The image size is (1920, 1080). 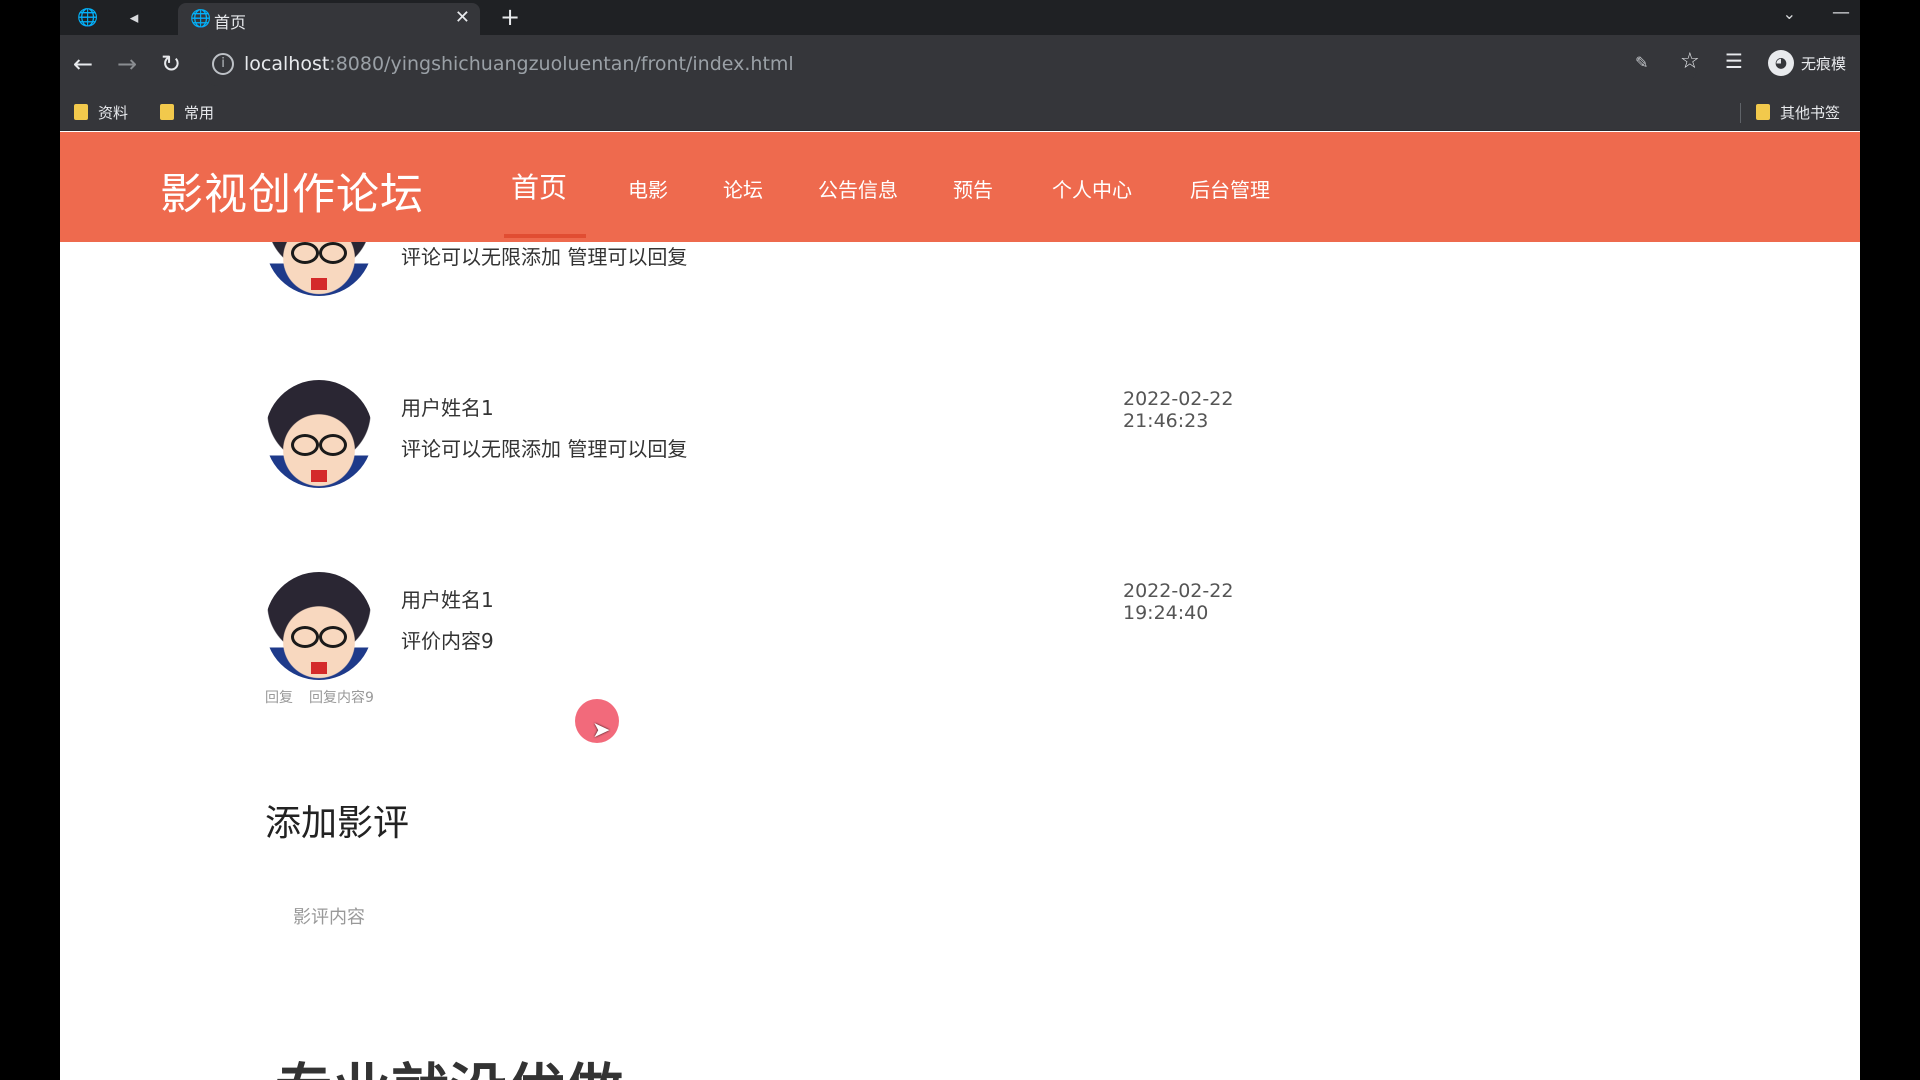 What do you see at coordinates (1230, 188) in the screenshot?
I see `nav-admin: 后台管理` at bounding box center [1230, 188].